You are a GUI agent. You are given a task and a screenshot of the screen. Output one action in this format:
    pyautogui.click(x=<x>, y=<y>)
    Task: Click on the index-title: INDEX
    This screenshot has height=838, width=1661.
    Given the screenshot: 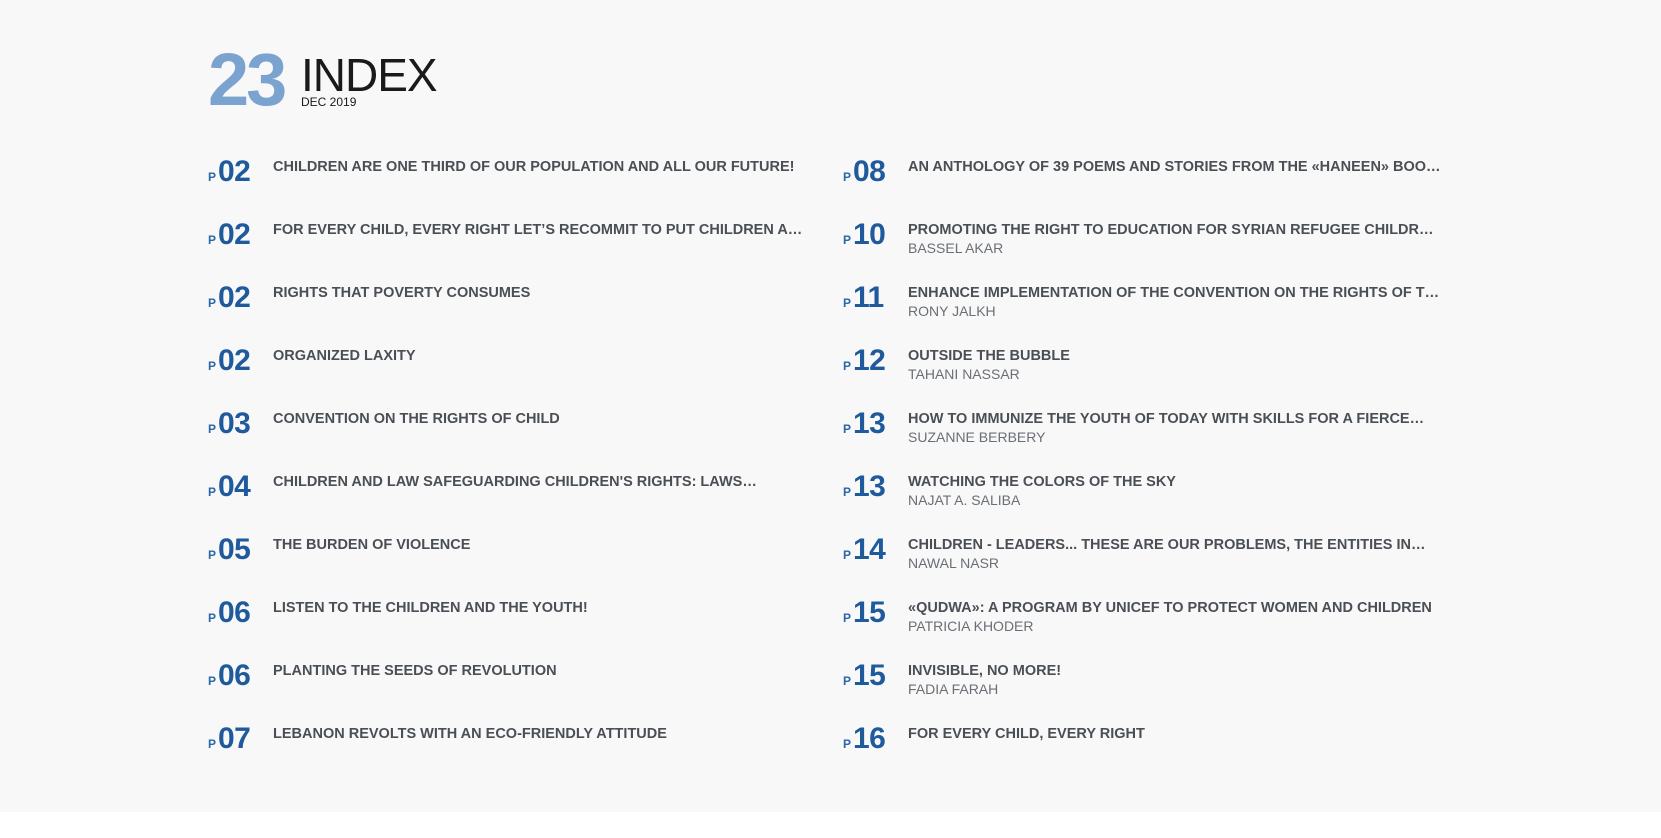 What is the action you would take?
    pyautogui.click(x=369, y=75)
    